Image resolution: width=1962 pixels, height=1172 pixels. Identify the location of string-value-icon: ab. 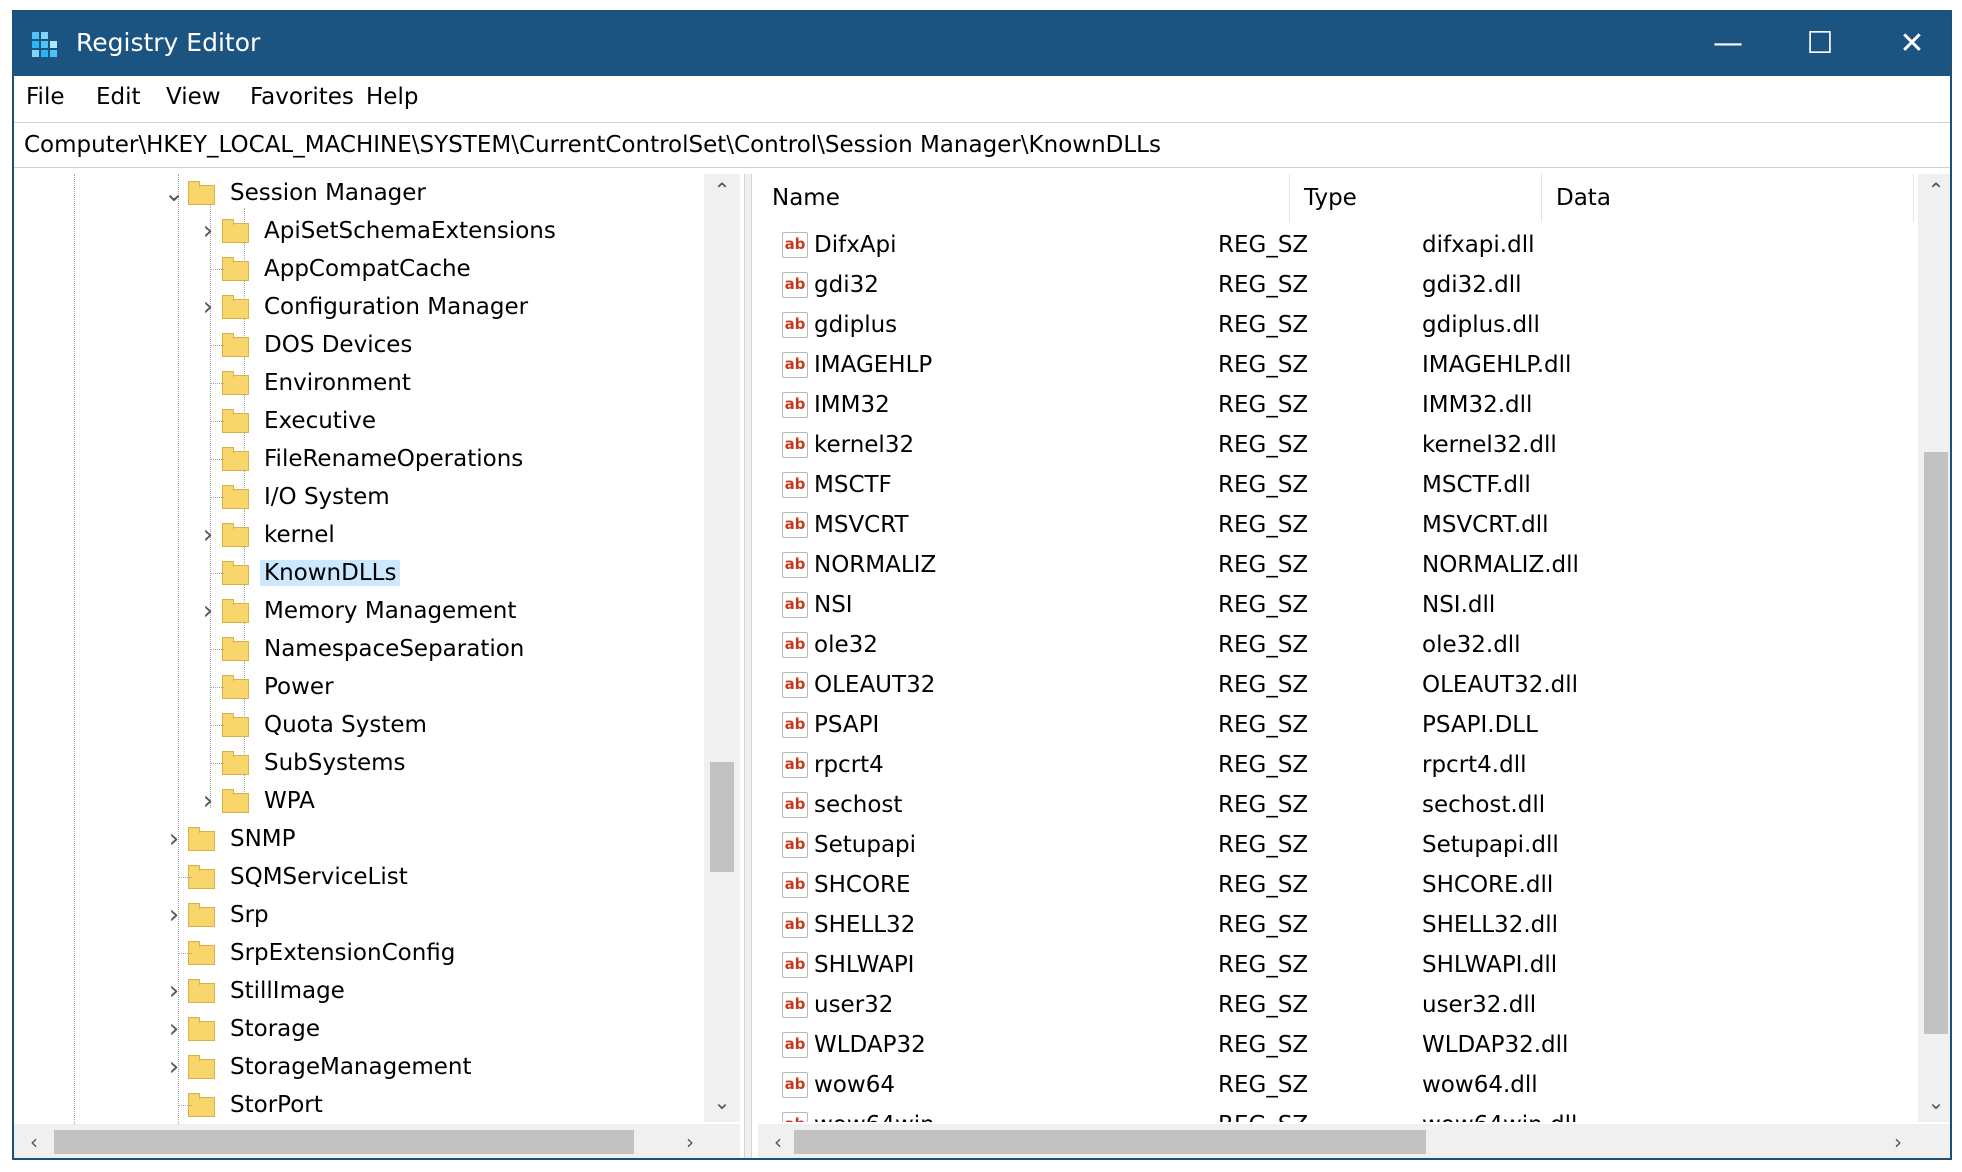
(795, 965).